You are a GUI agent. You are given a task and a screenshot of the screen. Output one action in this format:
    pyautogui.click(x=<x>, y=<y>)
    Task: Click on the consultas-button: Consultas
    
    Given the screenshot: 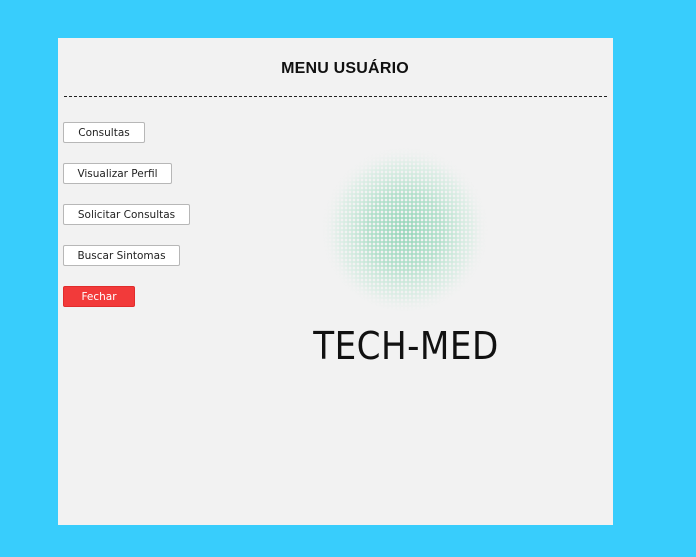 What is the action you would take?
    pyautogui.click(x=104, y=132)
    